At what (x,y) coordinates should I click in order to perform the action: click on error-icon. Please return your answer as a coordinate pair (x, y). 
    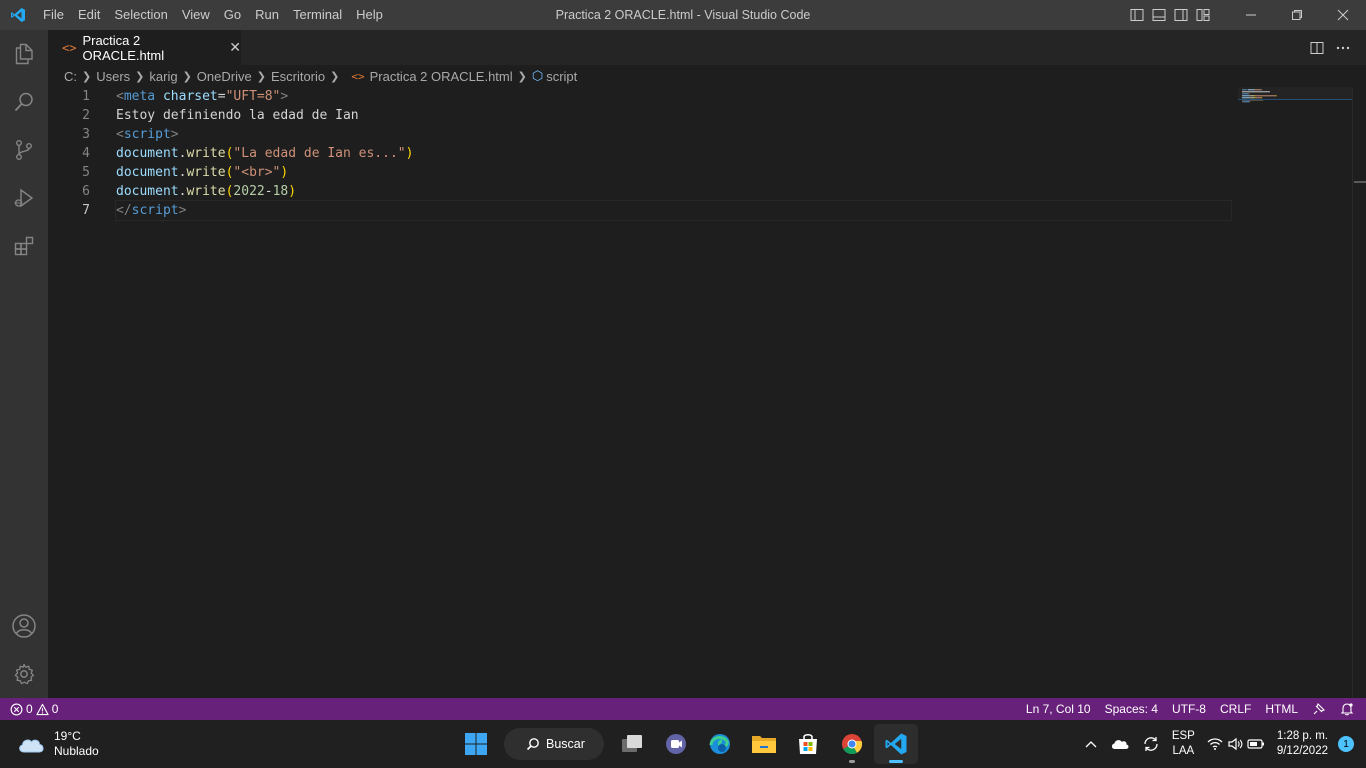
    Looking at the image, I should click on (16, 709).